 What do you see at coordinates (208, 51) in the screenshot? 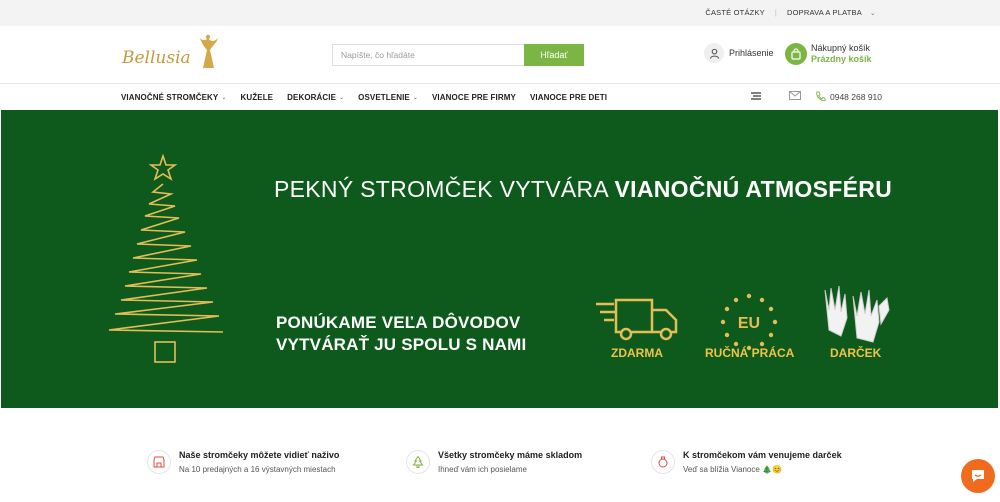
I see `angel-logo-icon` at bounding box center [208, 51].